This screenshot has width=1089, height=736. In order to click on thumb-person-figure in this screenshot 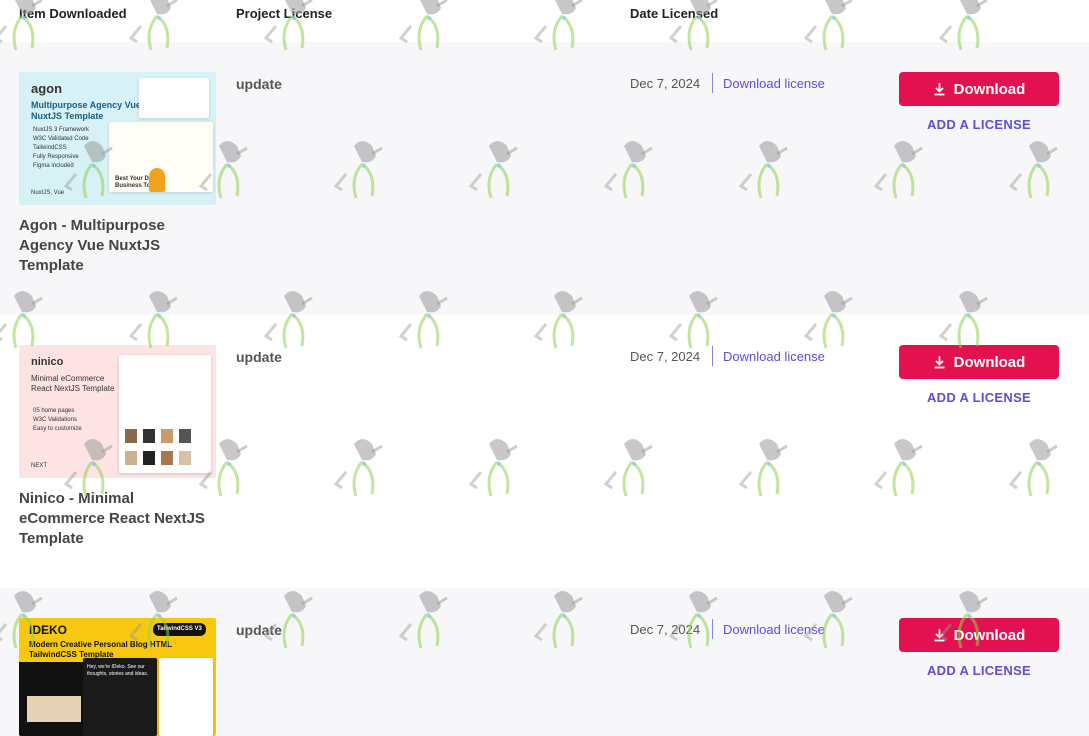, I will do `click(157, 180)`.